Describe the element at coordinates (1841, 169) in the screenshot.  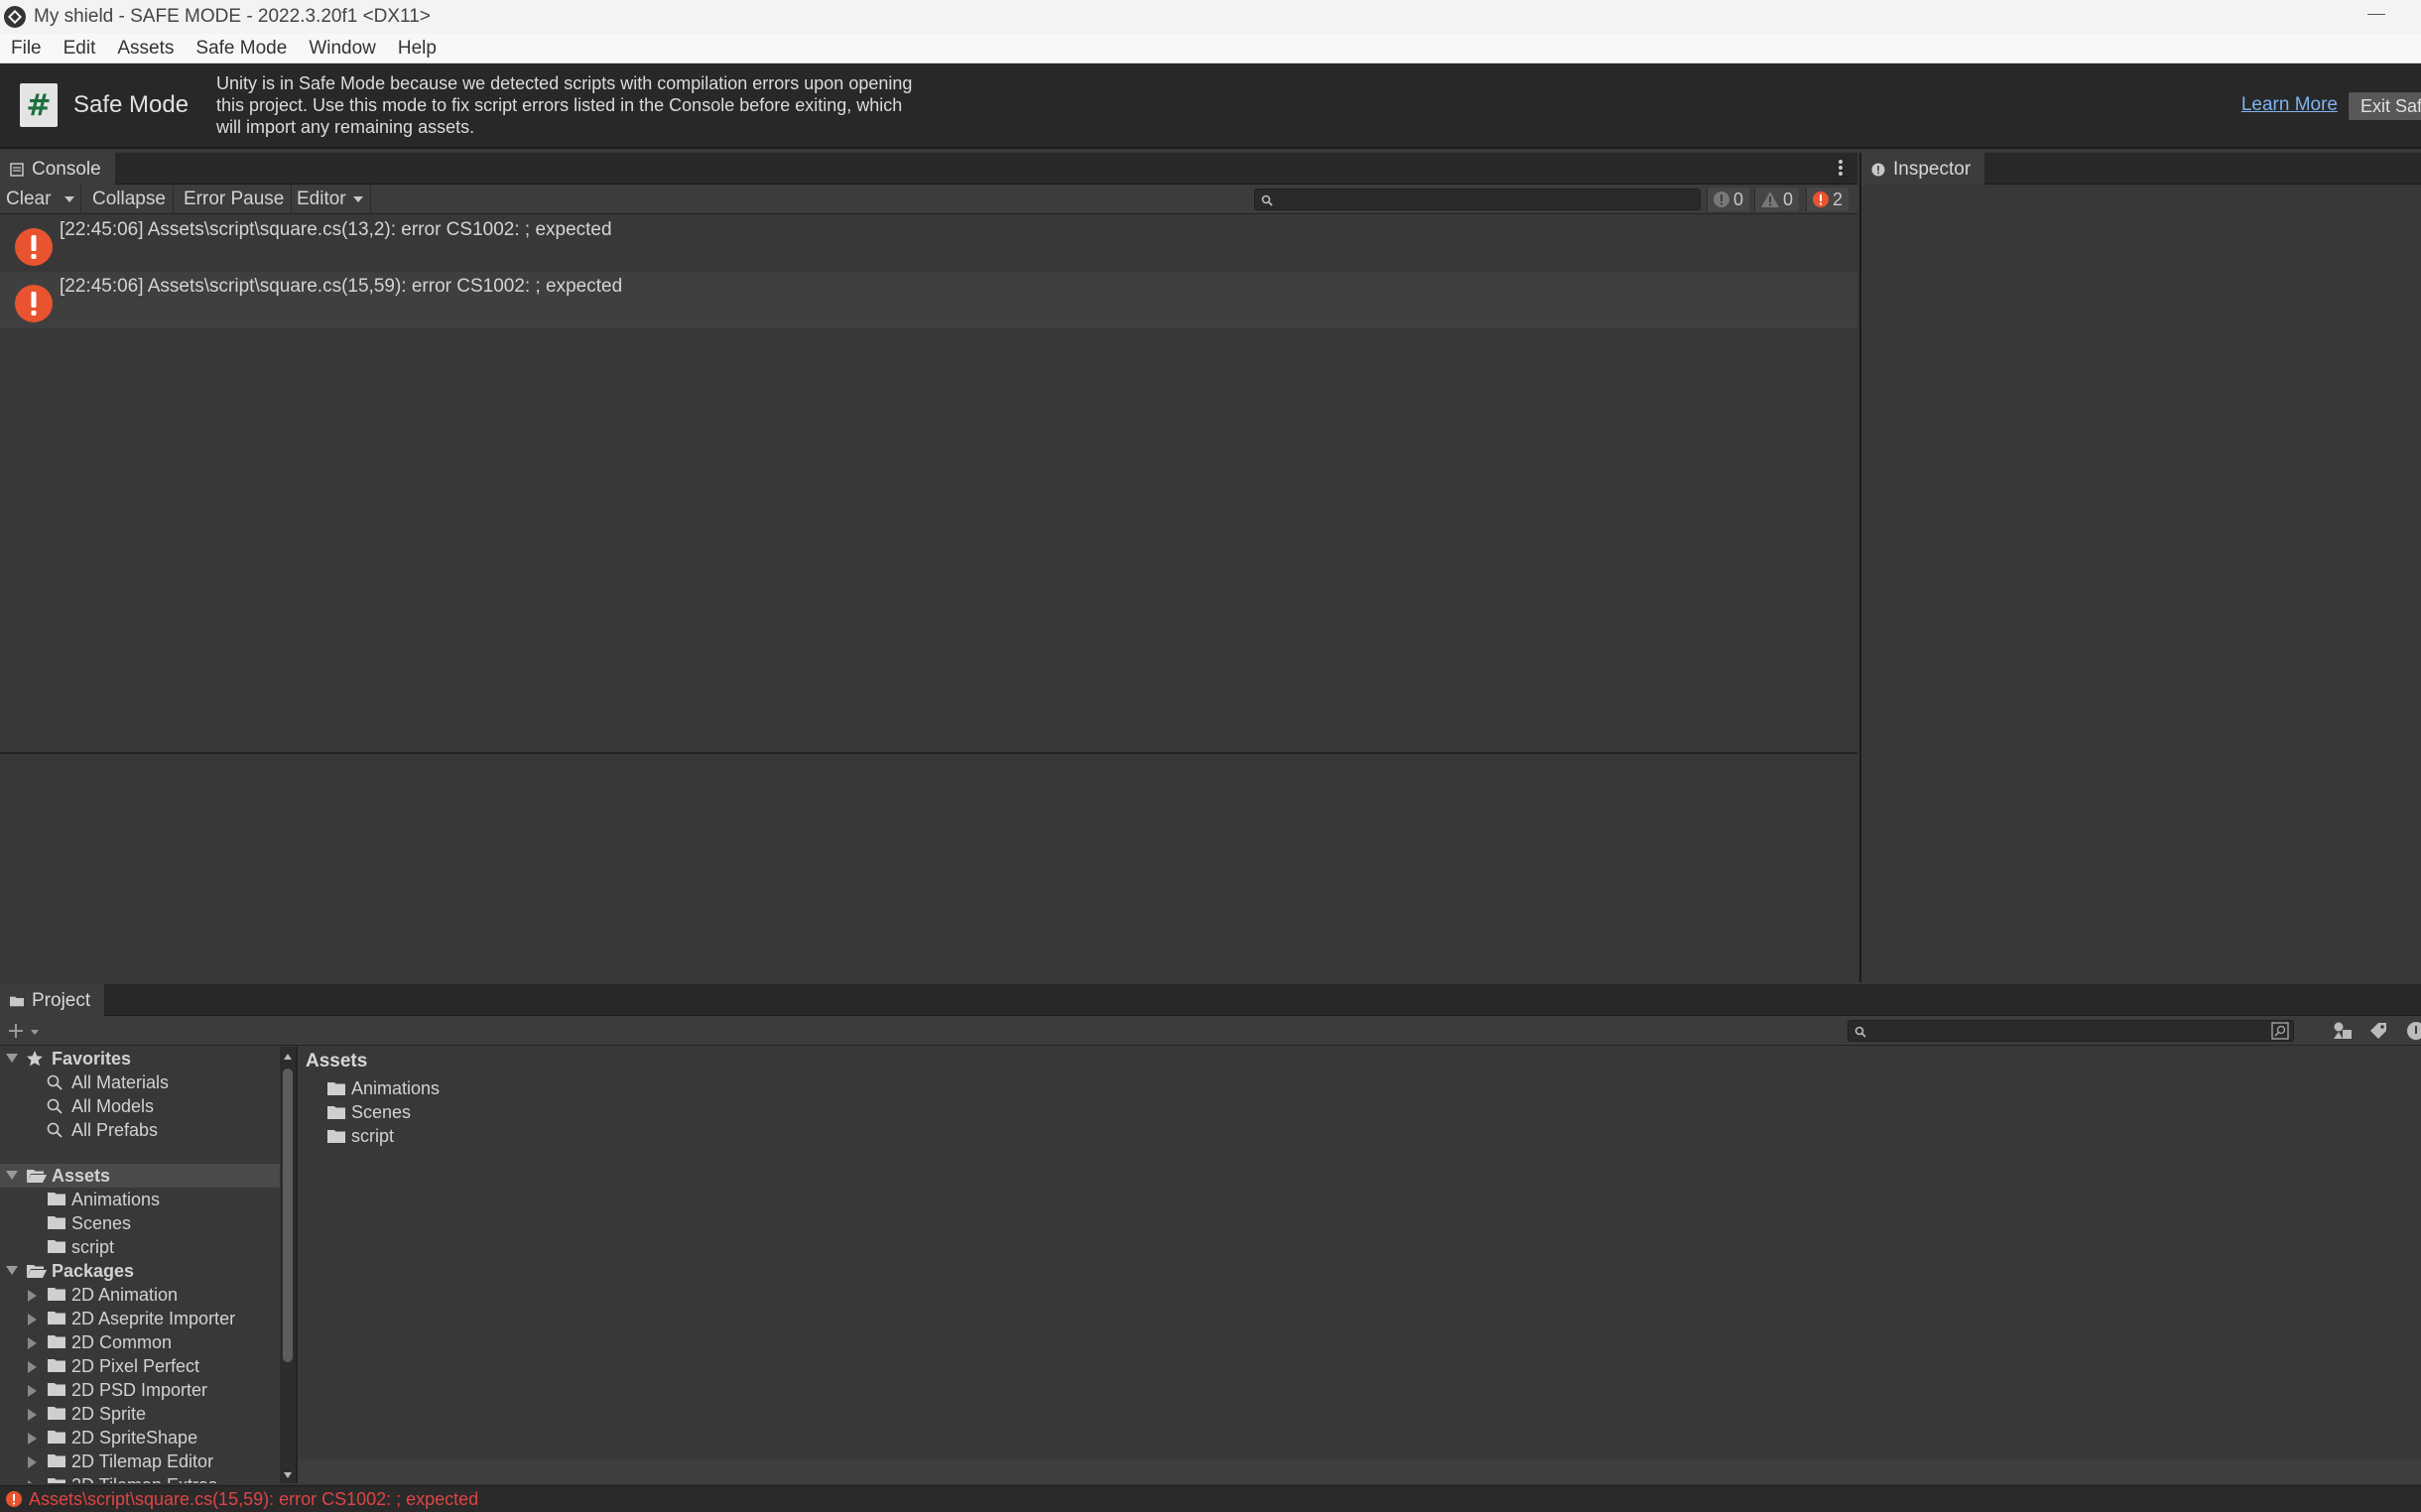
I see `kebab-menu-icon` at that location.